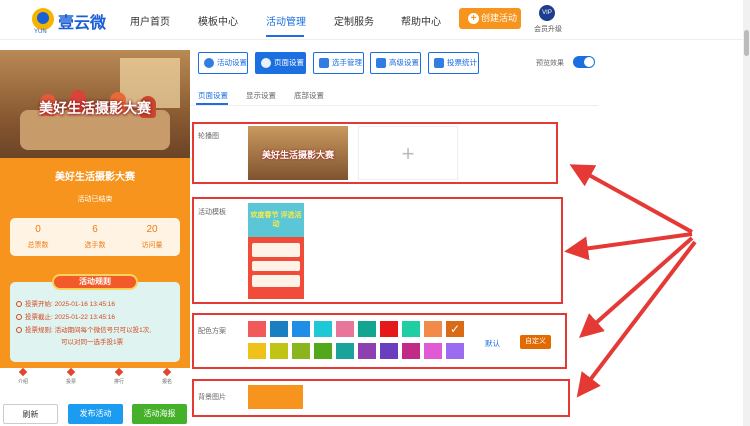 This screenshot has width=750, height=426. Describe the element at coordinates (746, 213) in the screenshot. I see `scrollbar-track` at that location.